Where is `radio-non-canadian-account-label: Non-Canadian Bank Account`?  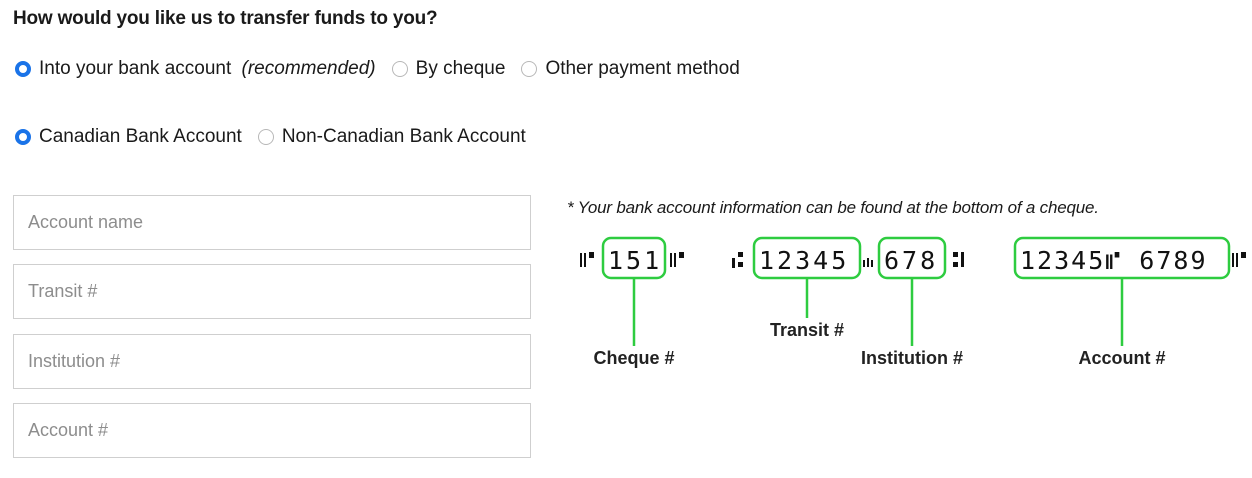
radio-non-canadian-account-label: Non-Canadian Bank Account is located at coordinates (404, 137).